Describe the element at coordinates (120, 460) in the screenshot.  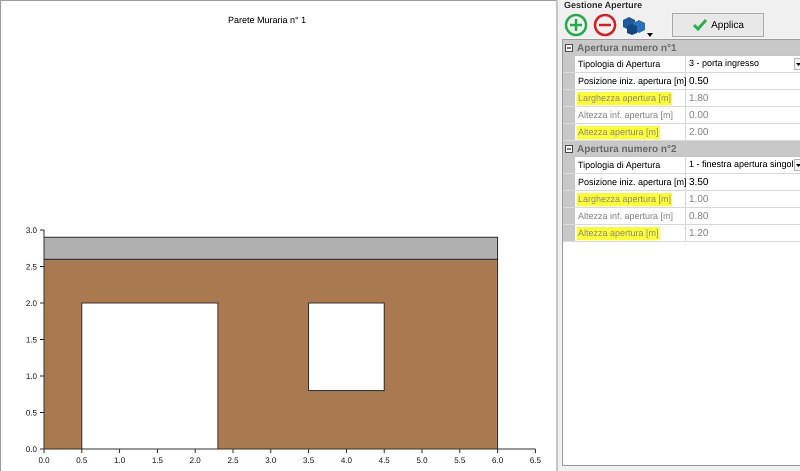
I see `x-tick-label: 1.0` at that location.